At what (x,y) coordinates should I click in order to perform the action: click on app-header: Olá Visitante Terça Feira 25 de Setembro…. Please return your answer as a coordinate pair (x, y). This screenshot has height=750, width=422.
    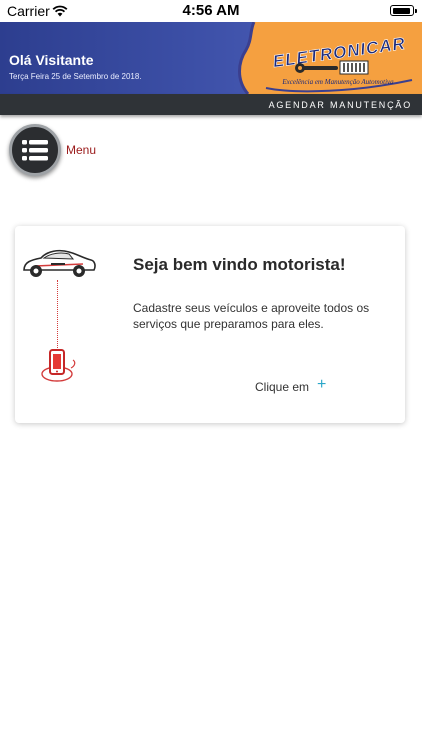
    Looking at the image, I should click on (211, 58).